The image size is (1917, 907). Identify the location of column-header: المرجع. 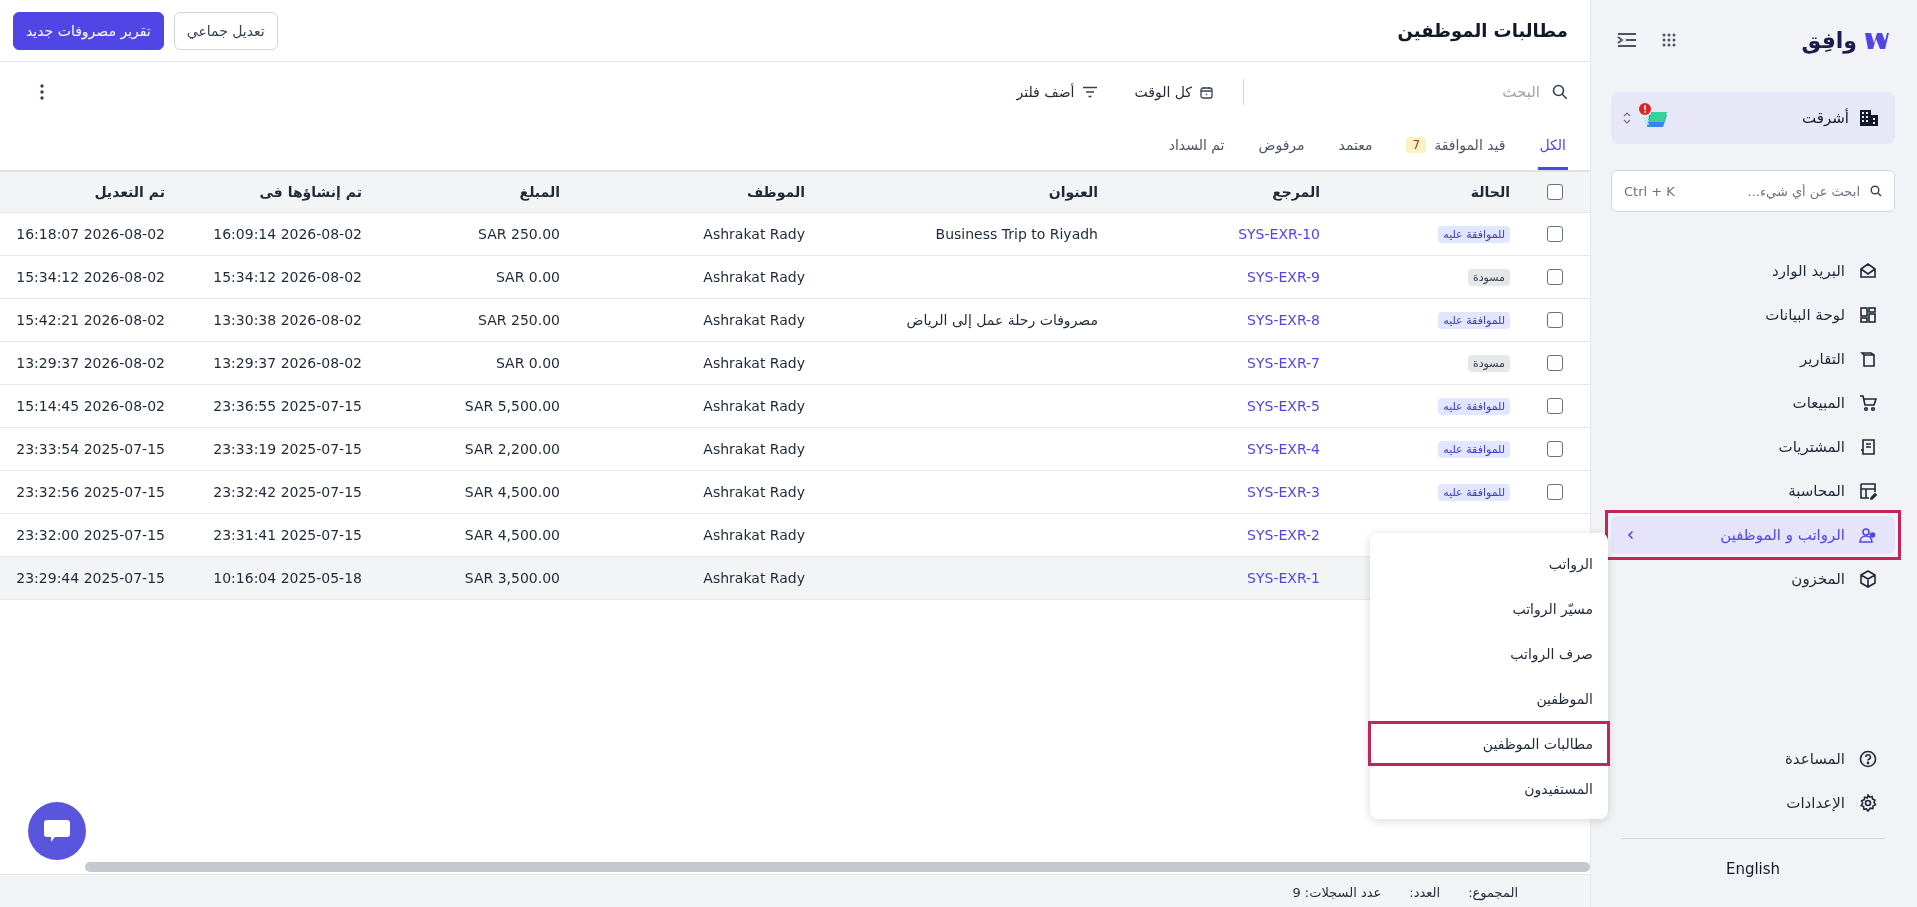
(1219, 192).